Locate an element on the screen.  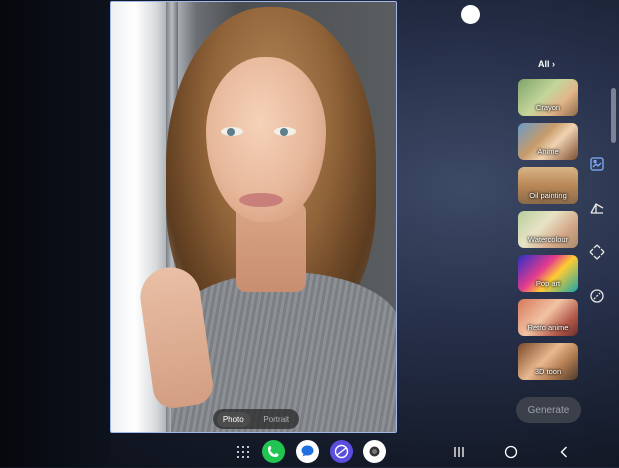
status-dot is located at coordinates (470, 14).